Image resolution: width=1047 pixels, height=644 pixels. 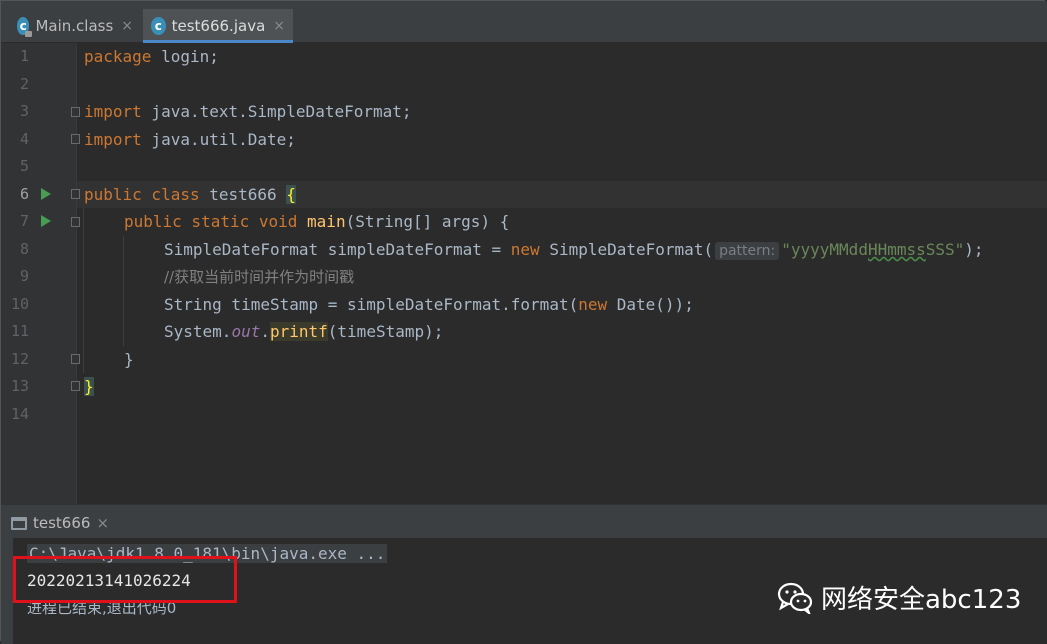 I want to click on line-number: 14, so click(x=19, y=414).